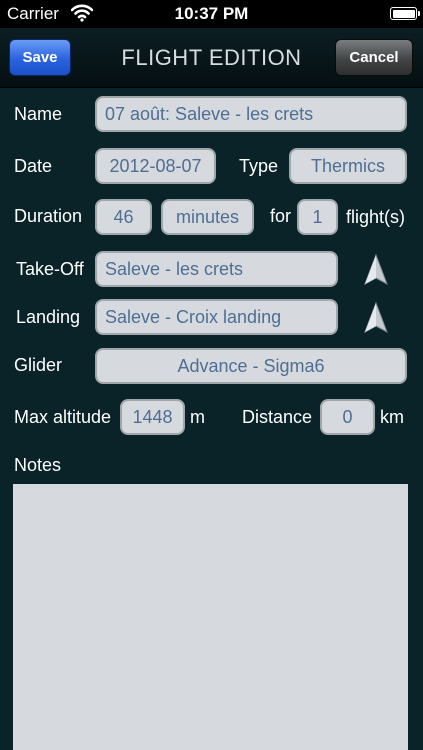 This screenshot has height=750, width=423. Describe the element at coordinates (374, 57) in the screenshot. I see `cancel-button: Cancel` at that location.